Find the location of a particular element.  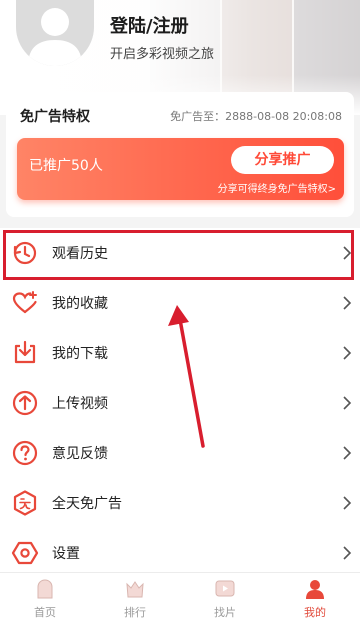

share-promote-button: 分享推广 is located at coordinates (282, 160).